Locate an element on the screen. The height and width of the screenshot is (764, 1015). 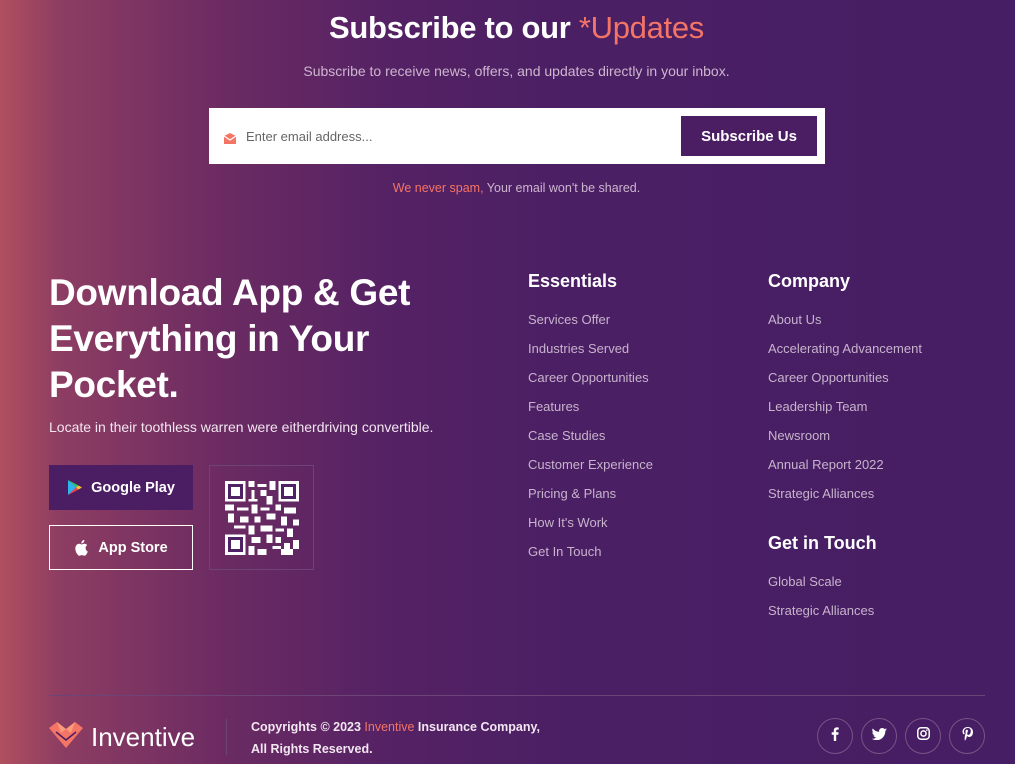
instagram-icon is located at coordinates (923, 736).